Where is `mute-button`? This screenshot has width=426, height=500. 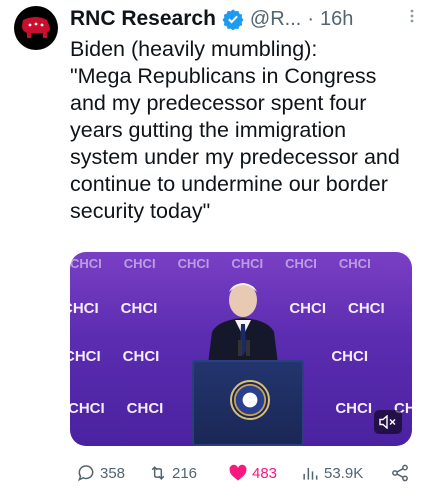
mute-button is located at coordinates (388, 422).